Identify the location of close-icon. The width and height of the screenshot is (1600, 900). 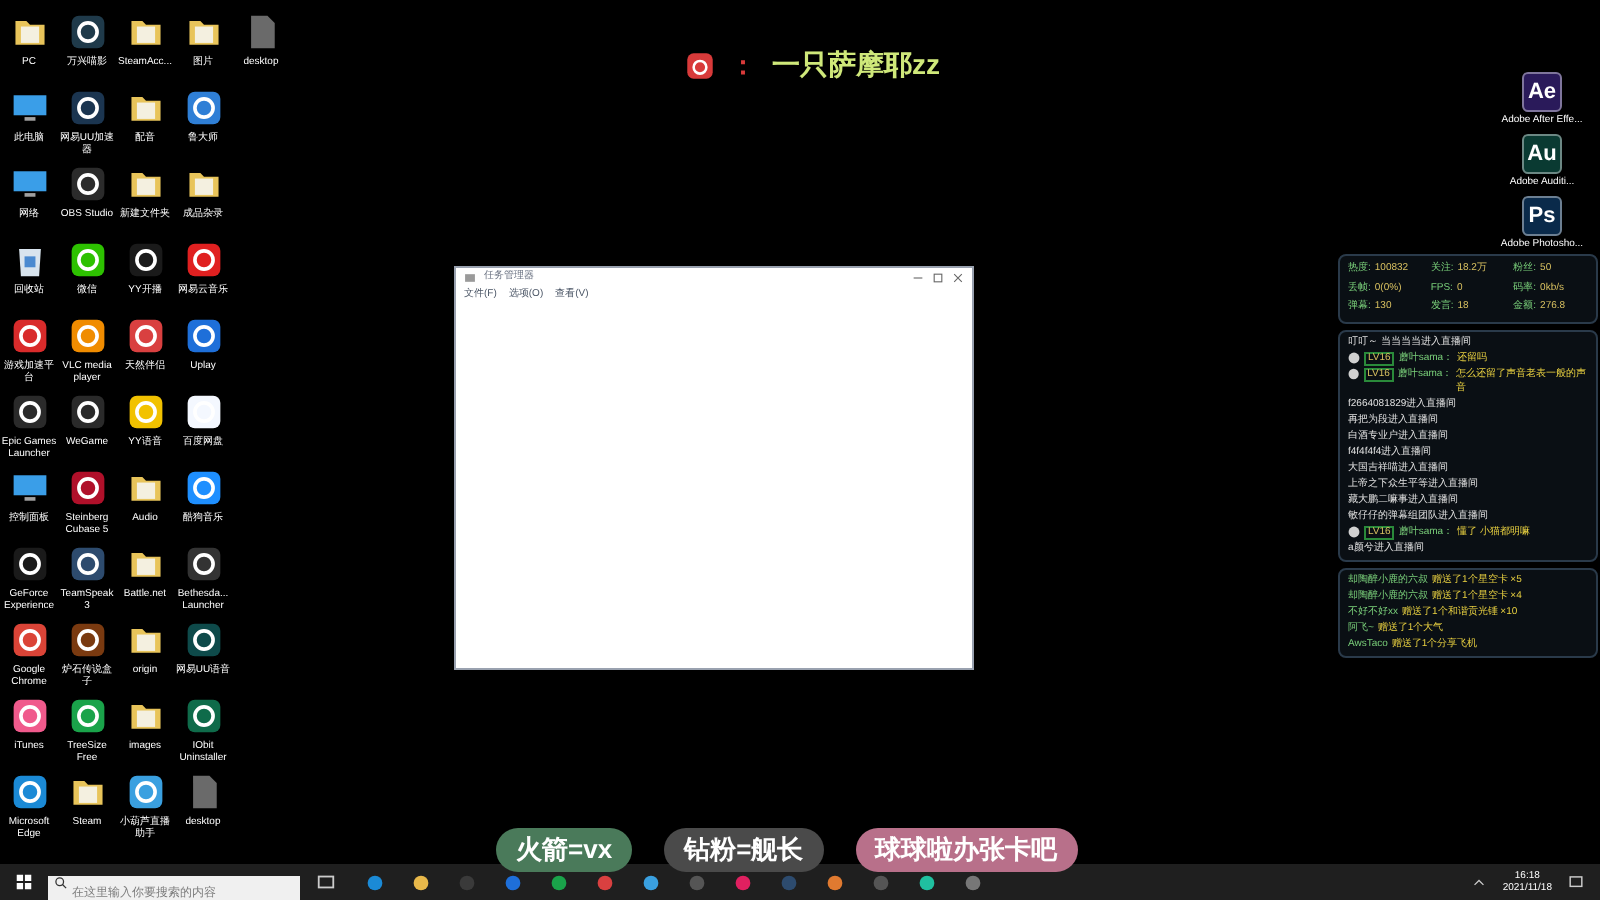
(958, 278).